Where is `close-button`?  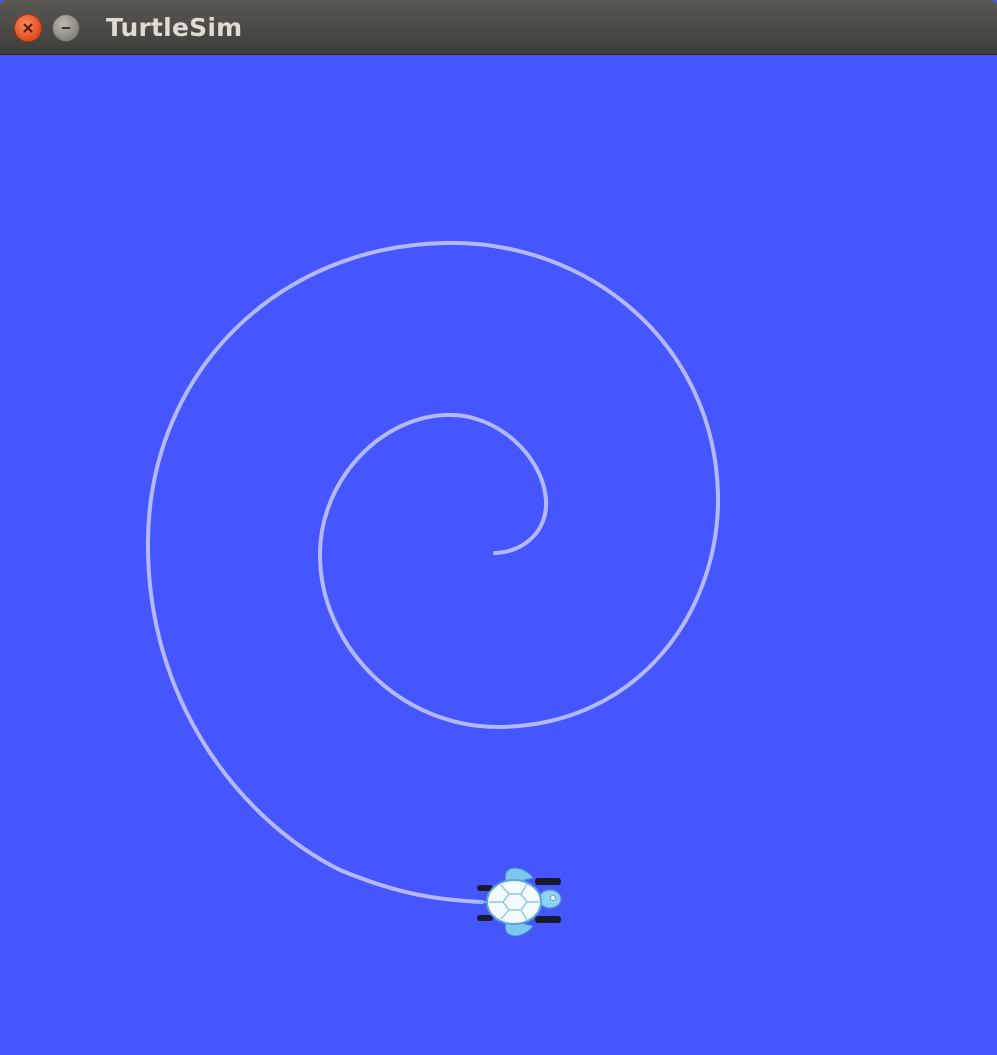
close-button is located at coordinates (28, 28).